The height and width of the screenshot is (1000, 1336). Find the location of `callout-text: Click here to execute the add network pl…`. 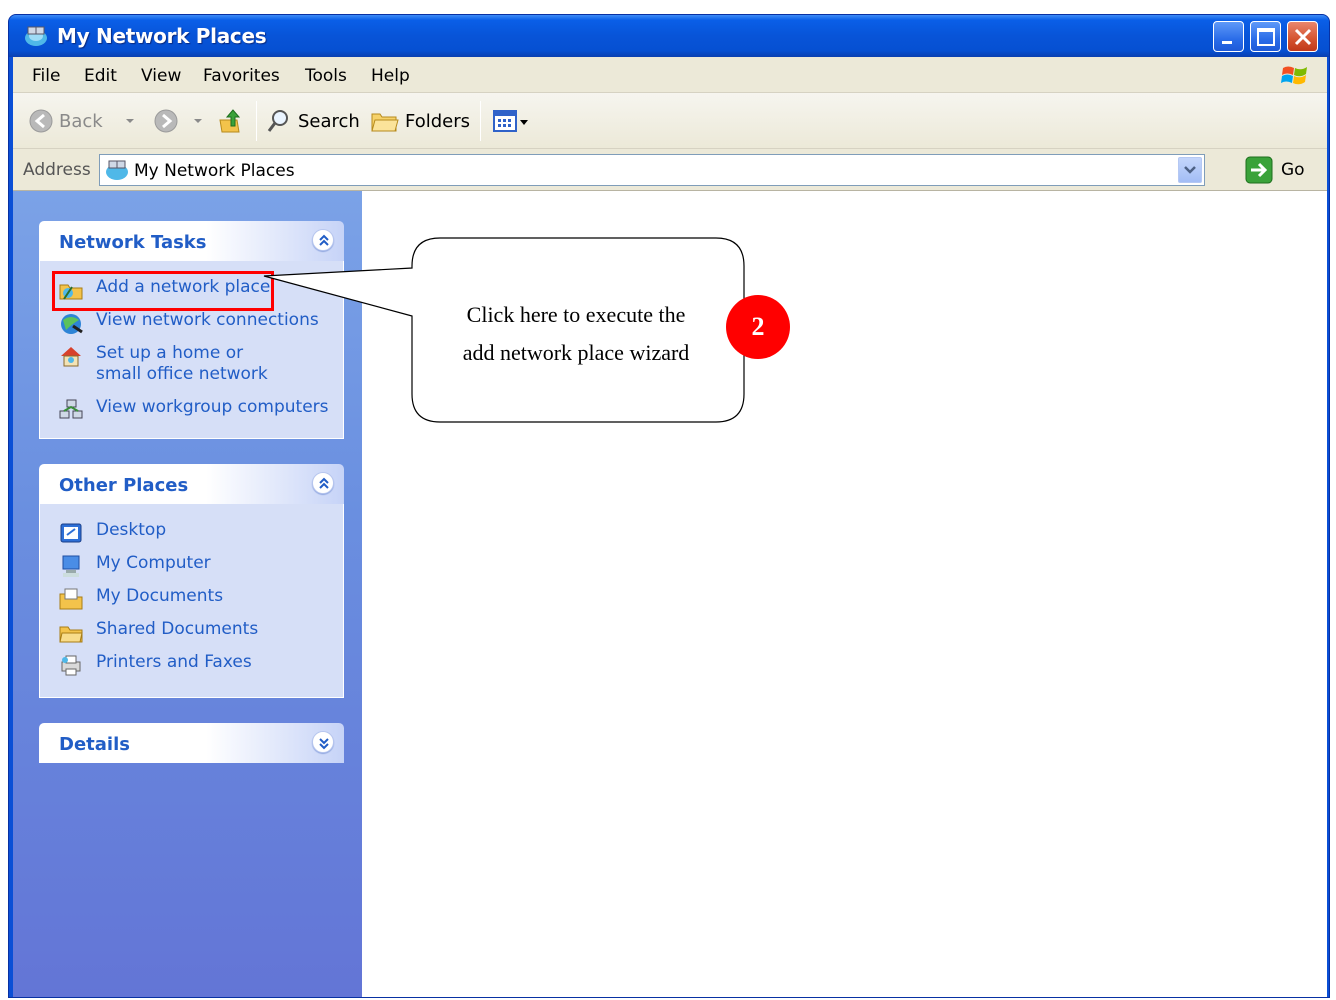

callout-text: Click here to execute the add network pl… is located at coordinates (576, 334).